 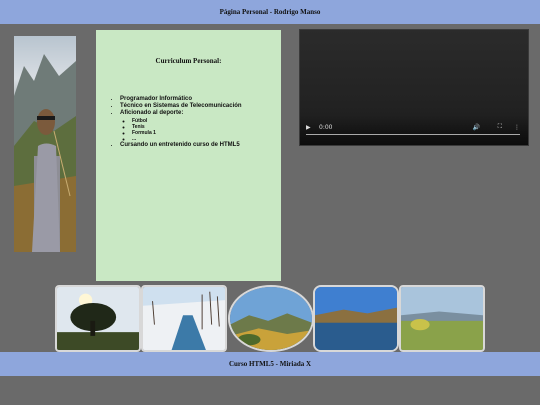 I want to click on gallery-image-lake, so click(x=356, y=318).